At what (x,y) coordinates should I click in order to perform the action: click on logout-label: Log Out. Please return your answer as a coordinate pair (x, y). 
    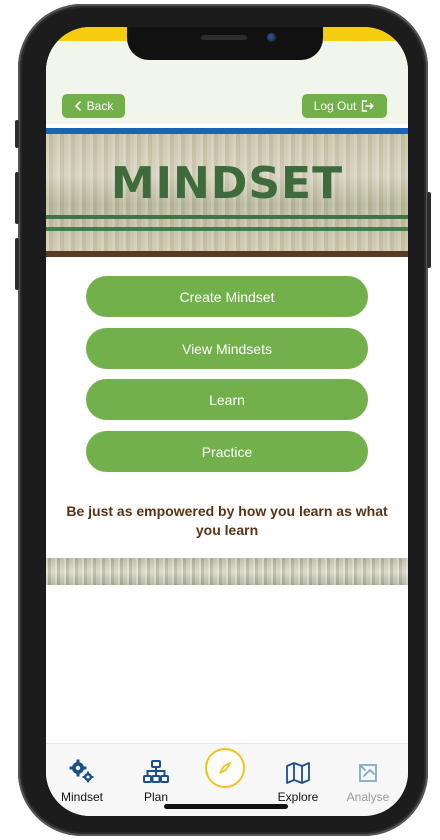
    Looking at the image, I should click on (335, 106).